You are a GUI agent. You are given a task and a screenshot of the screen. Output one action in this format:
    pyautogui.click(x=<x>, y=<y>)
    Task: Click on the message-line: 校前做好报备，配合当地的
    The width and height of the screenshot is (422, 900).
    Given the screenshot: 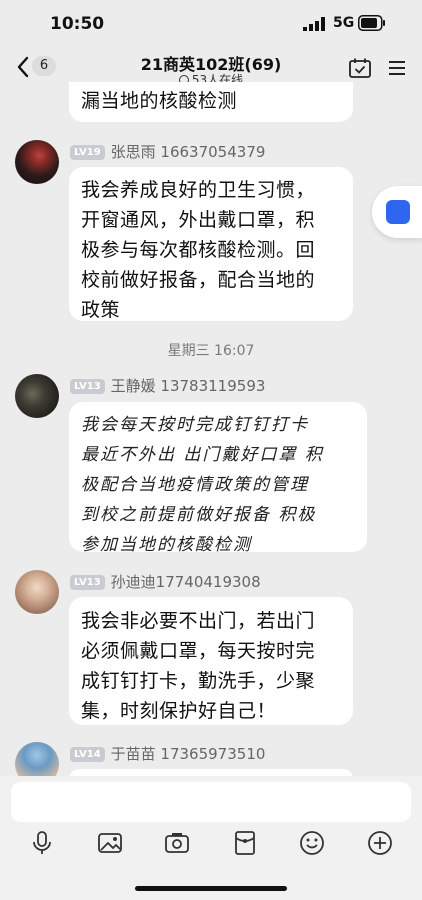 What is the action you would take?
    pyautogui.click(x=198, y=280)
    